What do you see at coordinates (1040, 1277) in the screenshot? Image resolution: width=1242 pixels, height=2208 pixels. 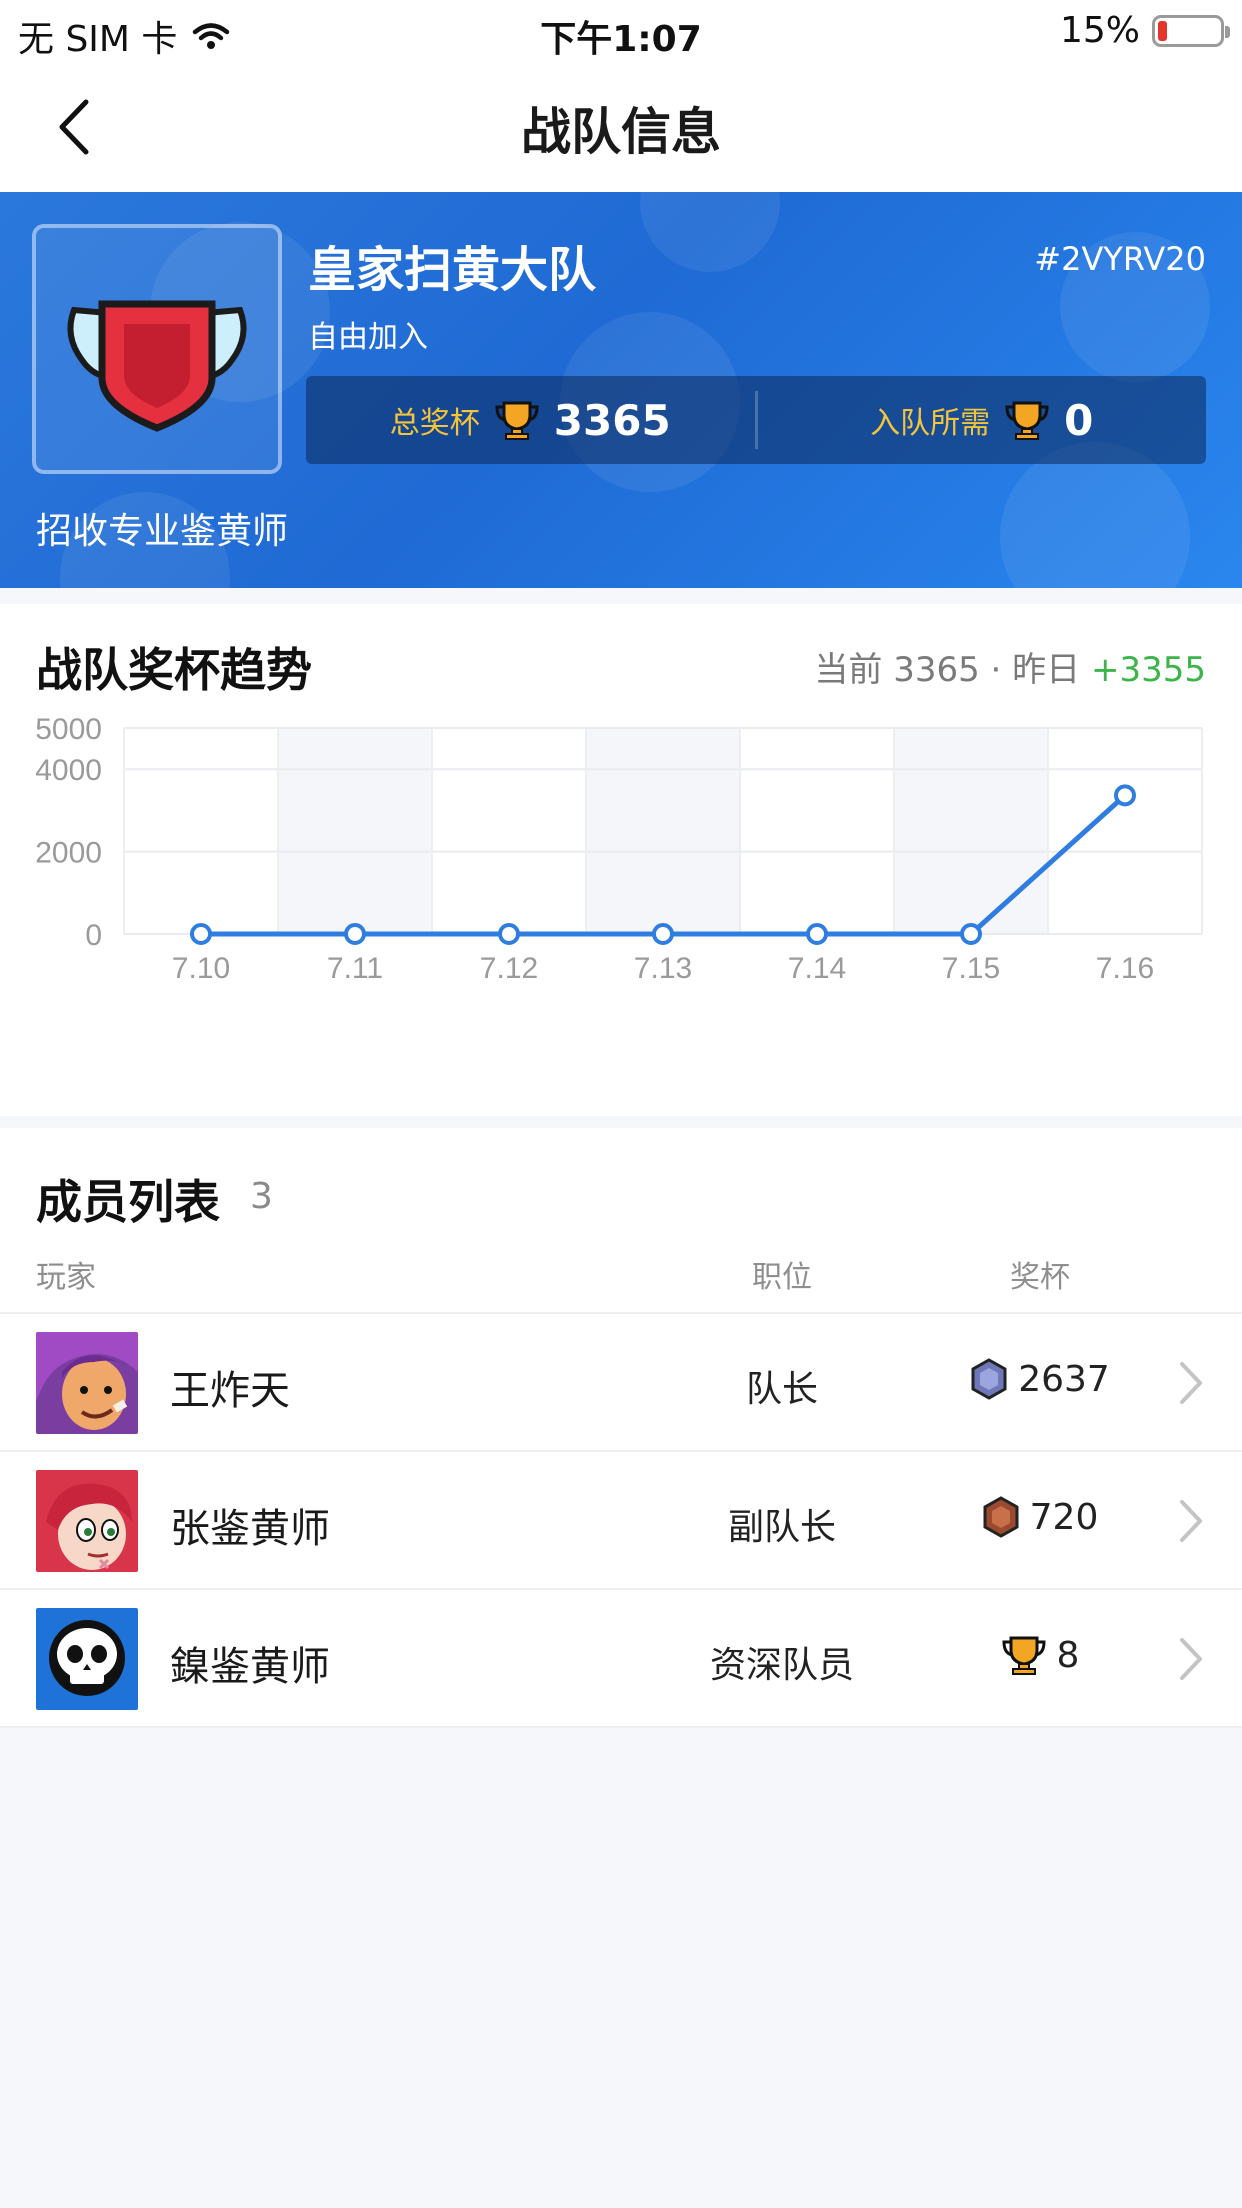 I see `column-header-trophies: 奖杯` at bounding box center [1040, 1277].